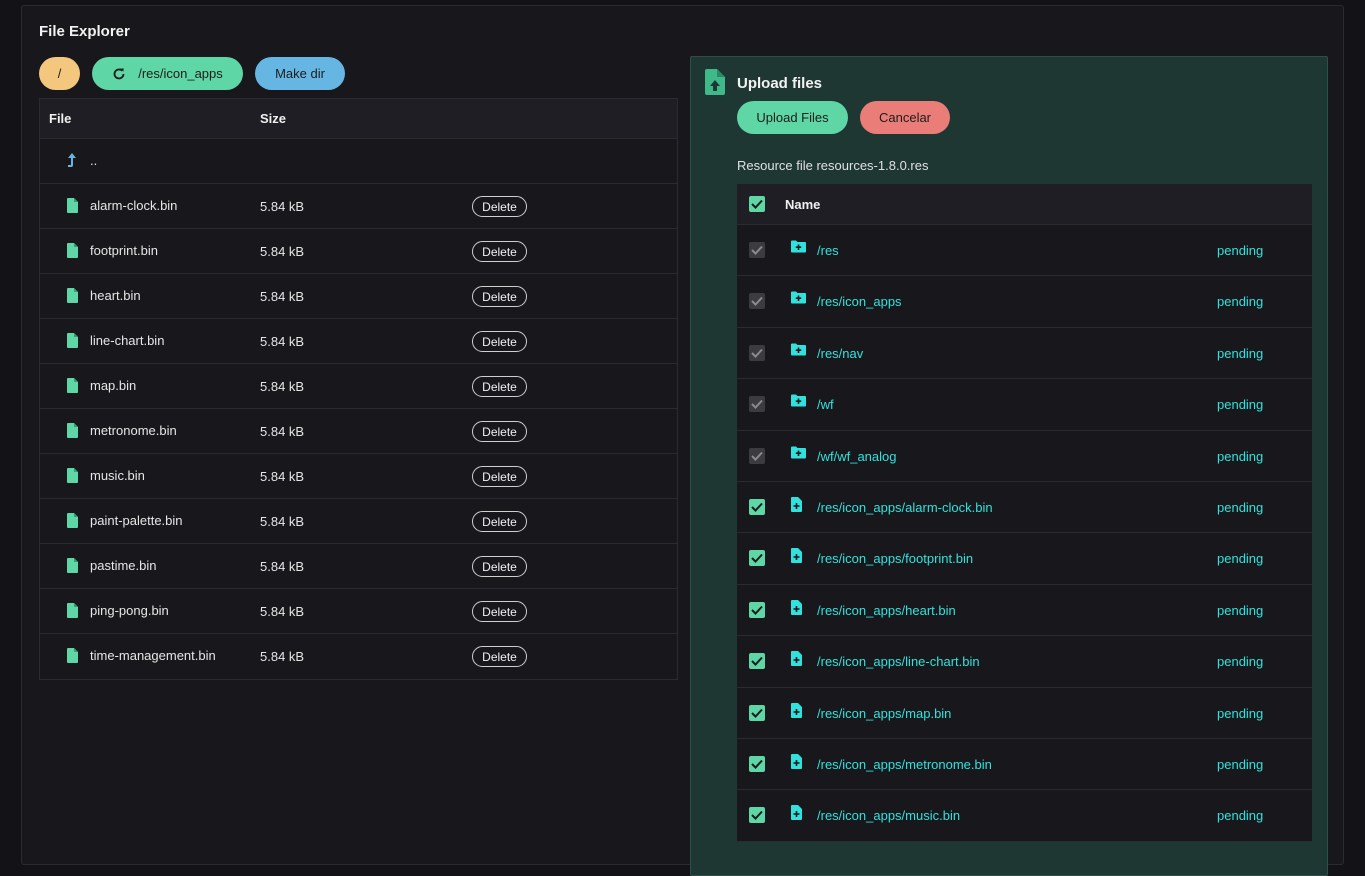 The image size is (1365, 876). Describe the element at coordinates (1024, 405) in the screenshot. I see `upload-item-row: /wf pending` at that location.